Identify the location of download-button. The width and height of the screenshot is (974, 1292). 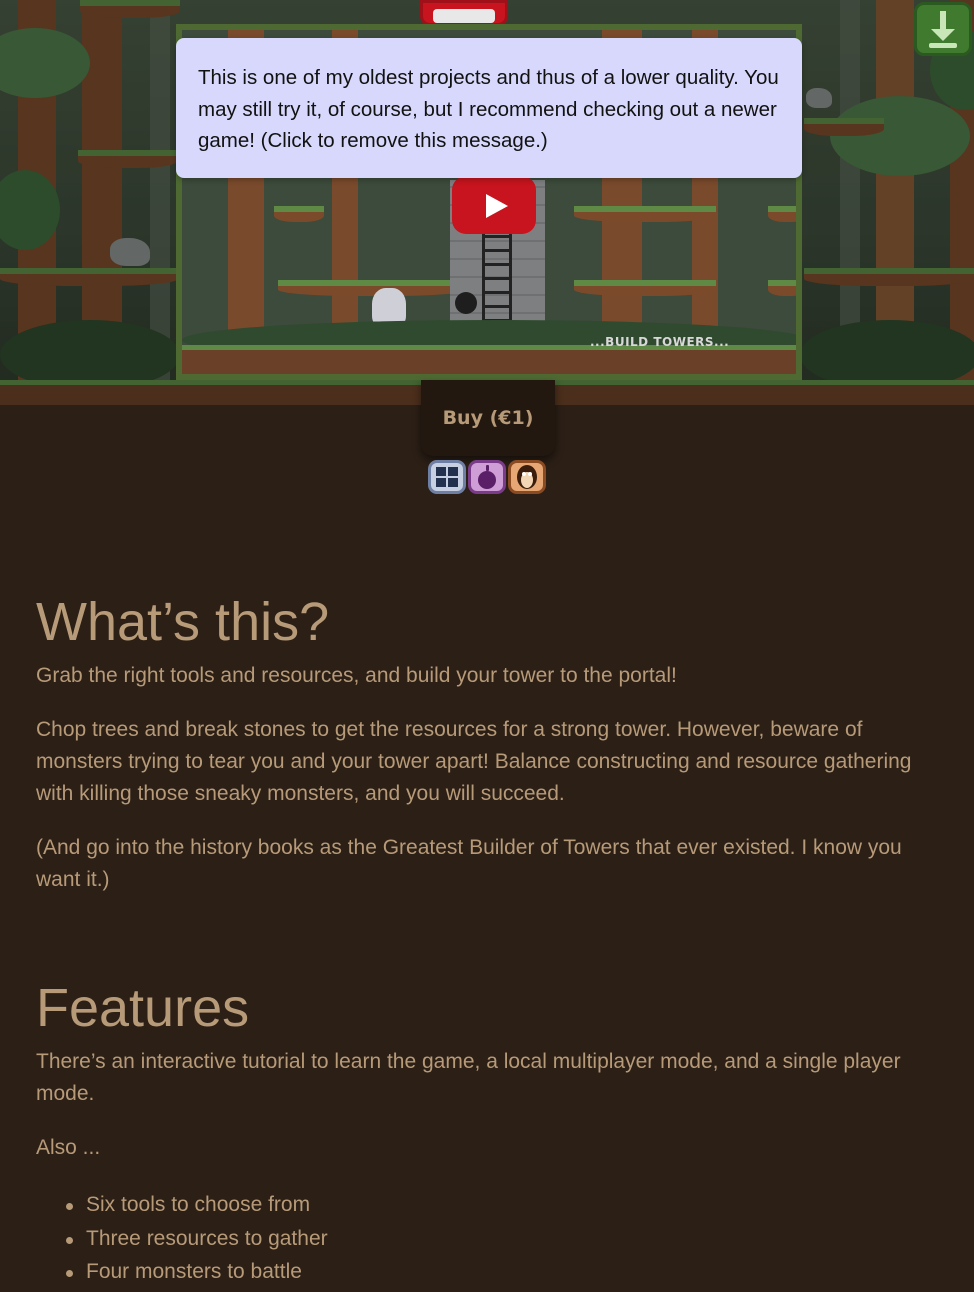
(943, 29).